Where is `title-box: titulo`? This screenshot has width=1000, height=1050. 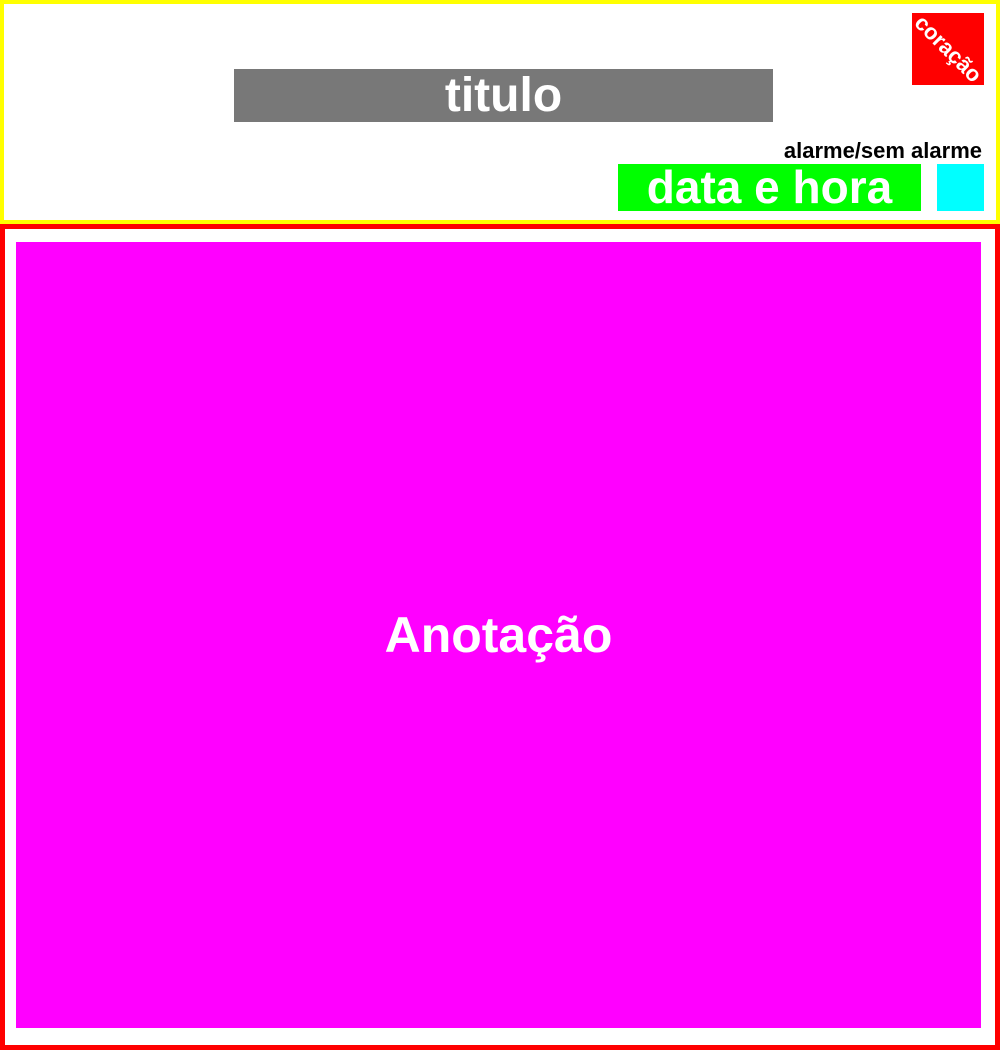 title-box: titulo is located at coordinates (503, 95).